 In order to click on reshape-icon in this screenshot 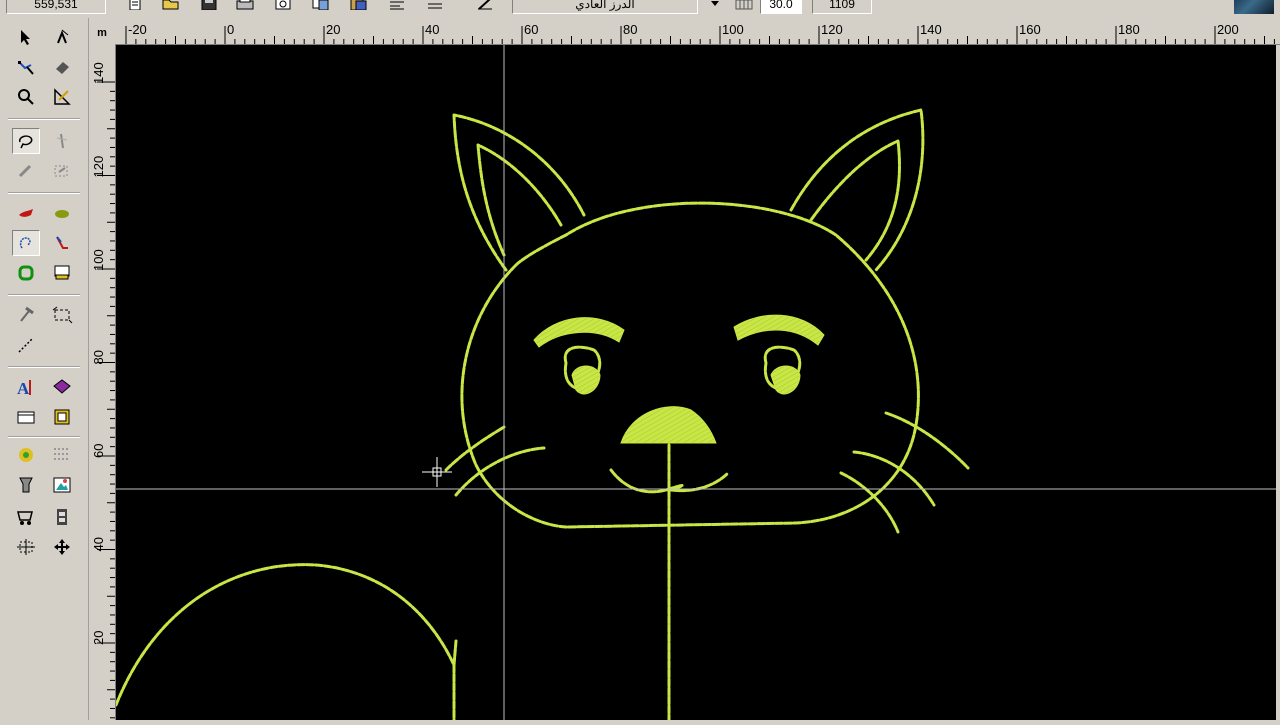, I will do `click(62, 37)`.